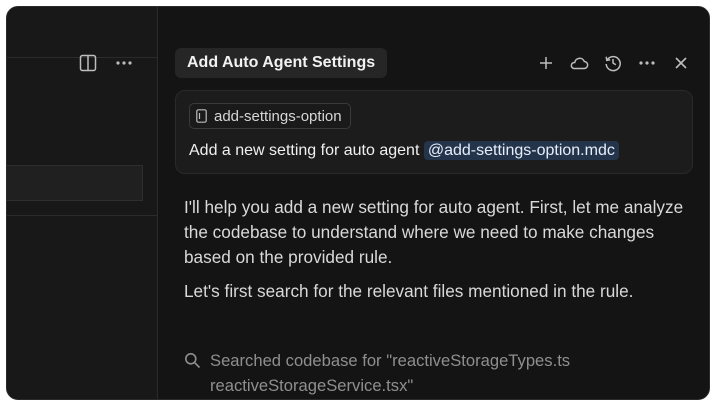 This screenshot has height=403, width=713. What do you see at coordinates (304, 150) in the screenshot?
I see `prompt-message: Add a new setting for auto agent` at bounding box center [304, 150].